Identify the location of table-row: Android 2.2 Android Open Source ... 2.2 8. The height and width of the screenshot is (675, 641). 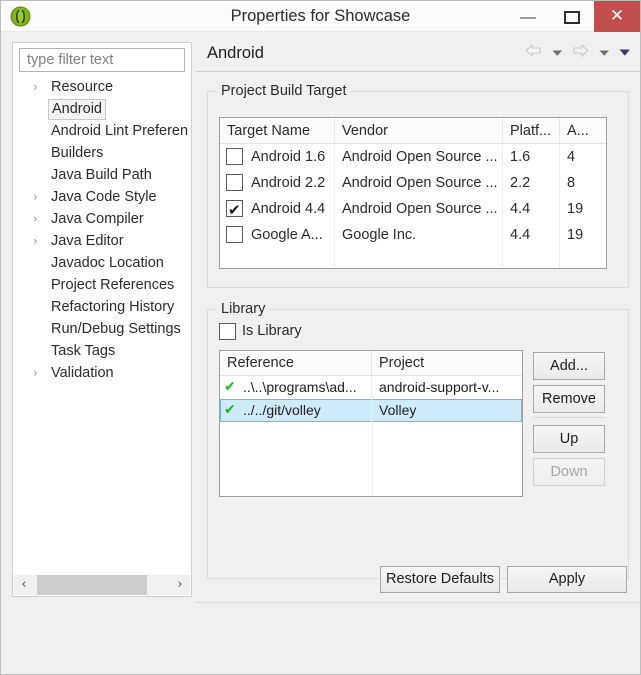
(413, 183).